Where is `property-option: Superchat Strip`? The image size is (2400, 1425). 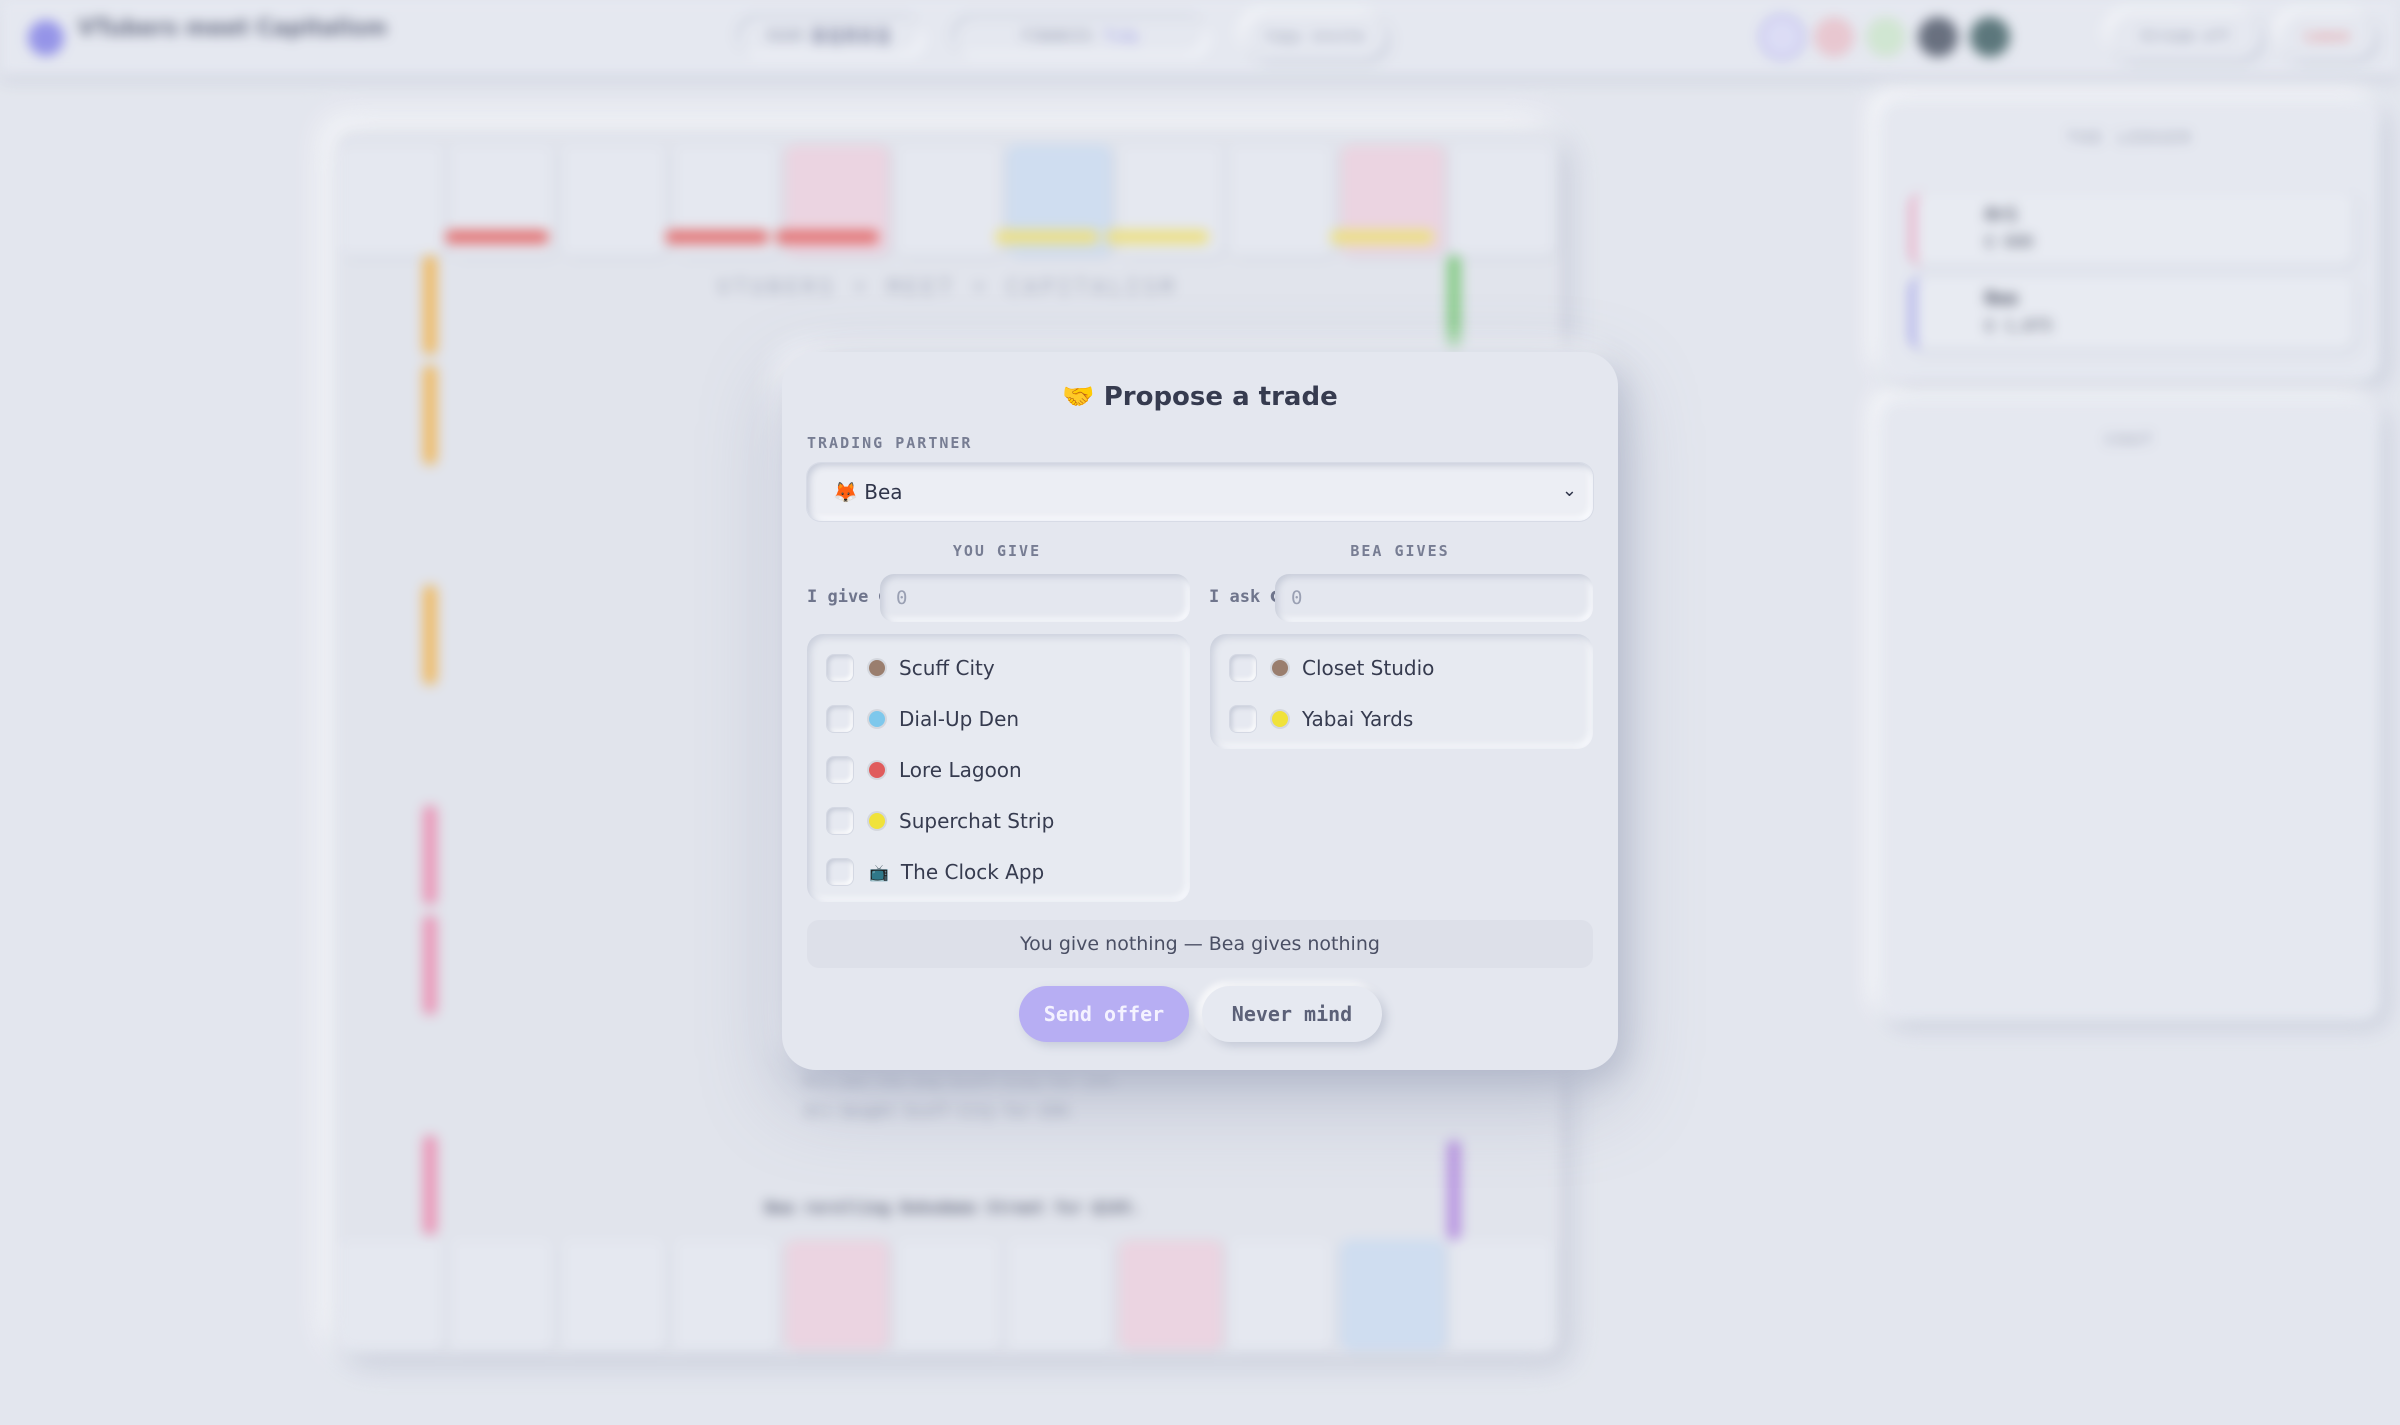 property-option: Superchat Strip is located at coordinates (940, 821).